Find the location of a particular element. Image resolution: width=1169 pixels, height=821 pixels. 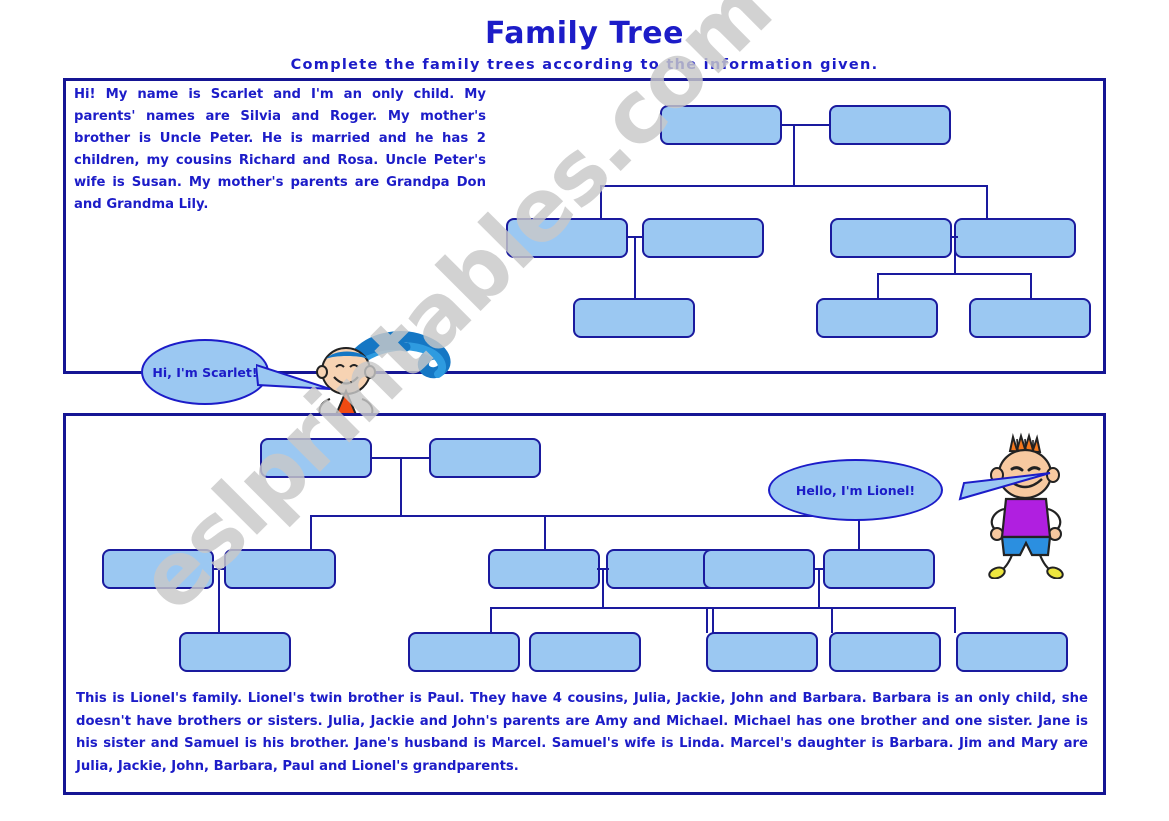

tree2-drop-b is located at coordinates (545, 532).